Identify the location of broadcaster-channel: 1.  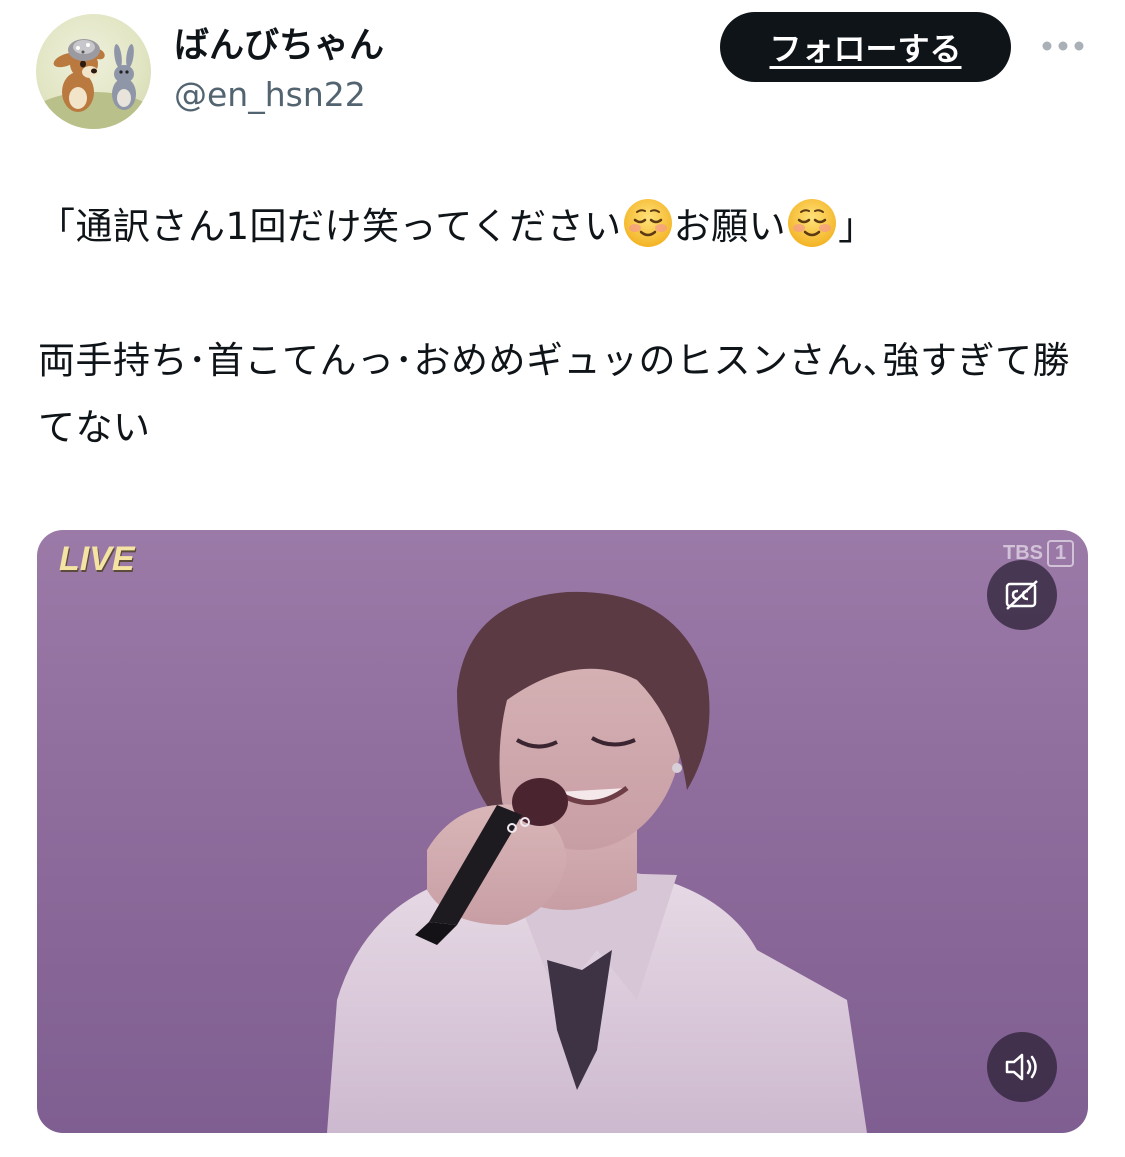
(1061, 553).